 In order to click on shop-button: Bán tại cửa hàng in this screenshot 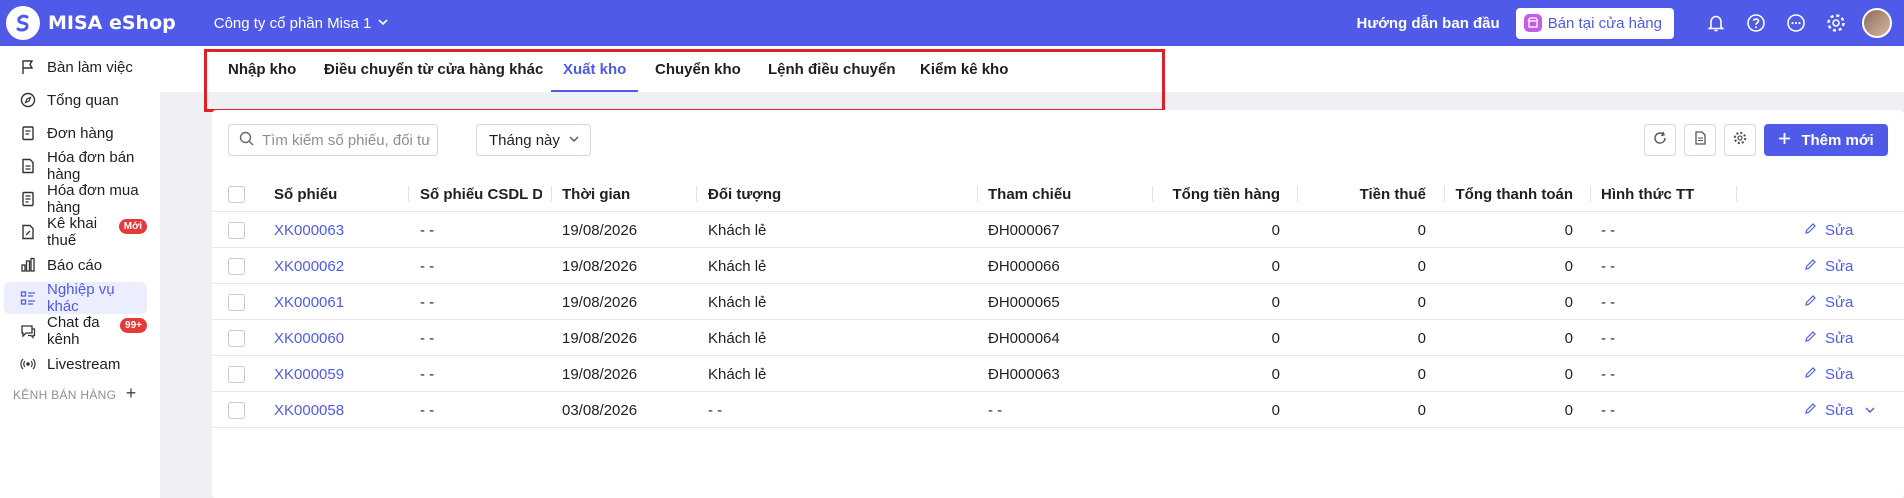, I will do `click(1594, 23)`.